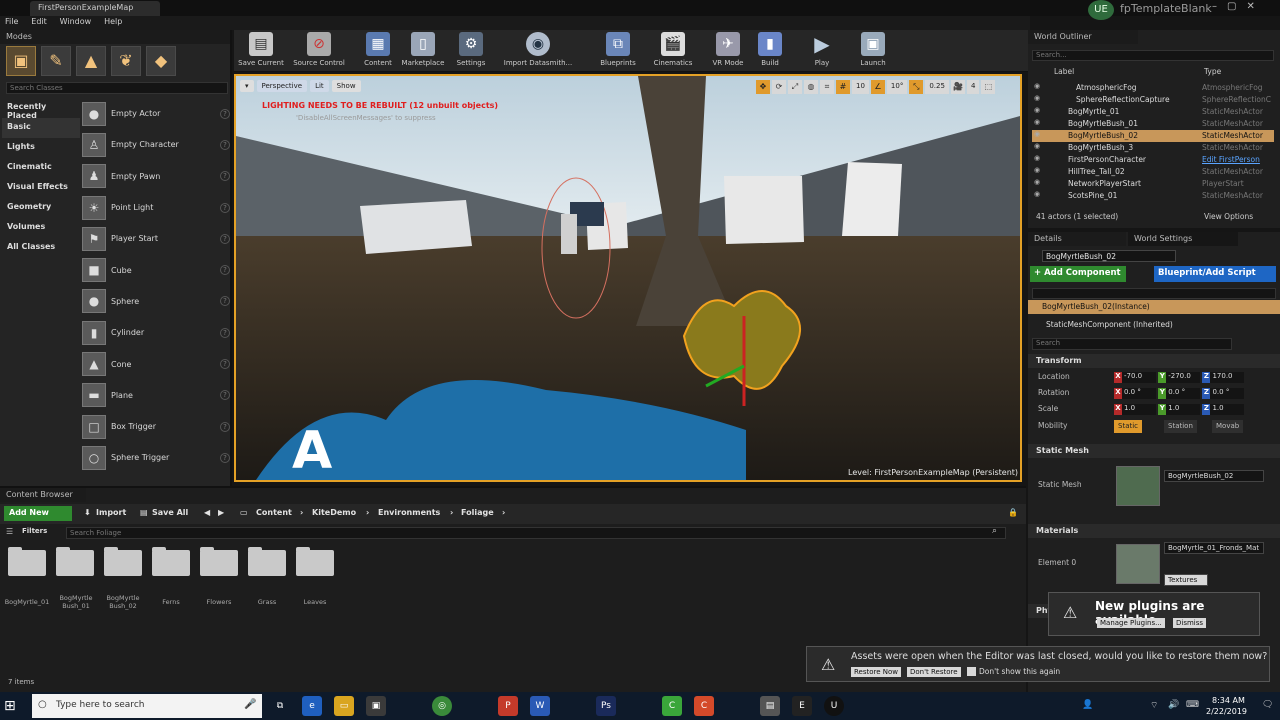 The image size is (1280, 720). I want to click on microphone-icon: 🎤, so click(250, 704).